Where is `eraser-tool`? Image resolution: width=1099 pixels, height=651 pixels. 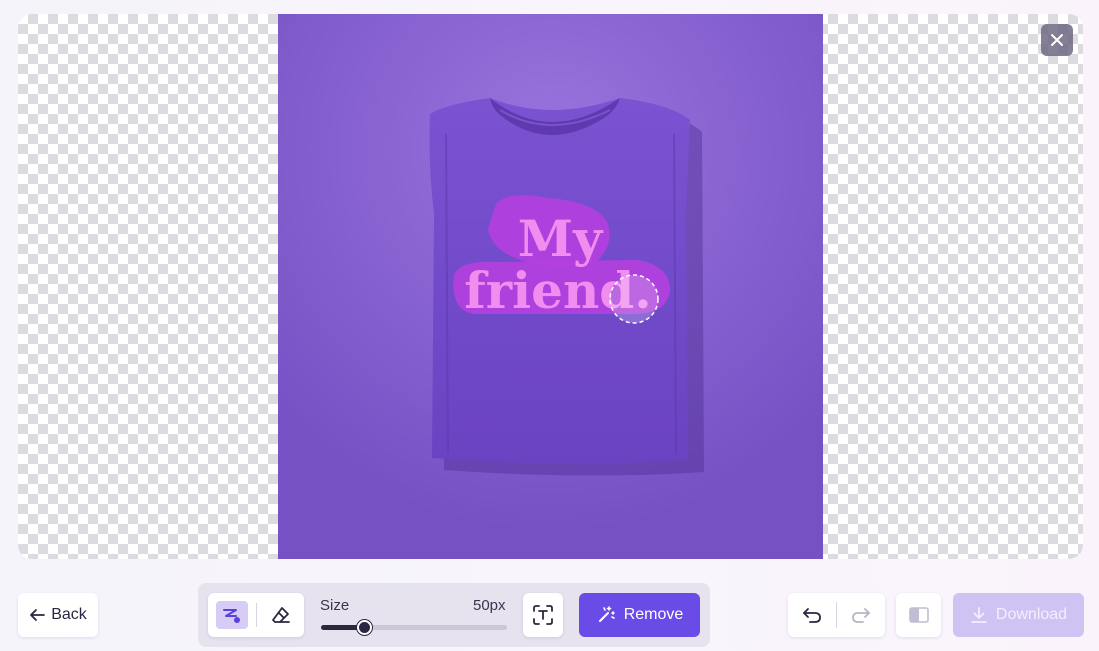 eraser-tool is located at coordinates (281, 615).